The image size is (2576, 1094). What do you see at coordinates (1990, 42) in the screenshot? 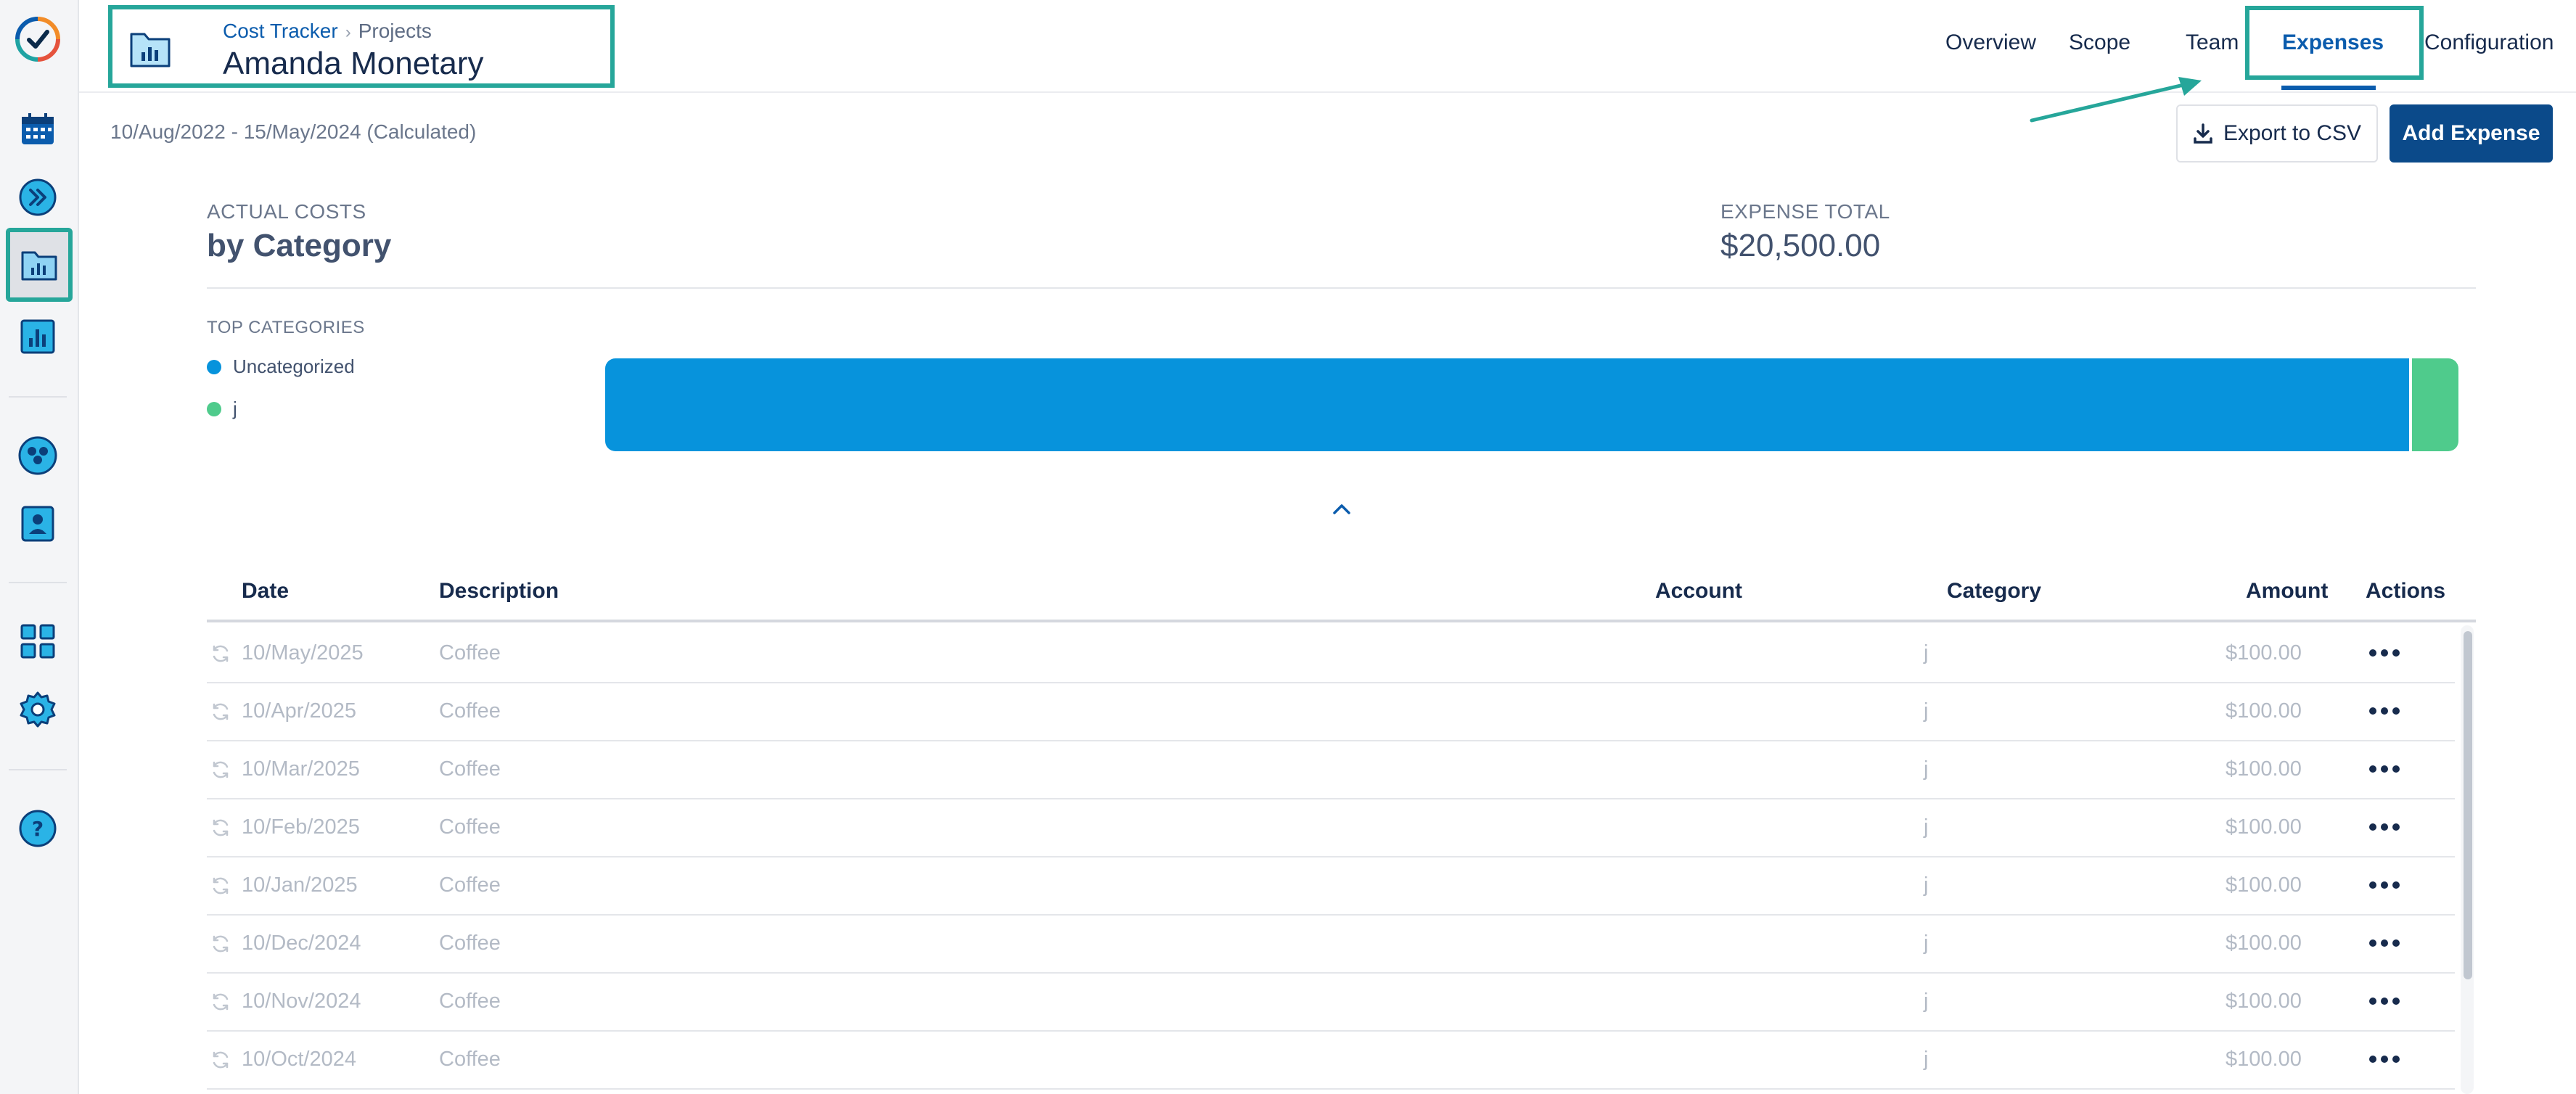
I see `tab-overview: Overview` at bounding box center [1990, 42].